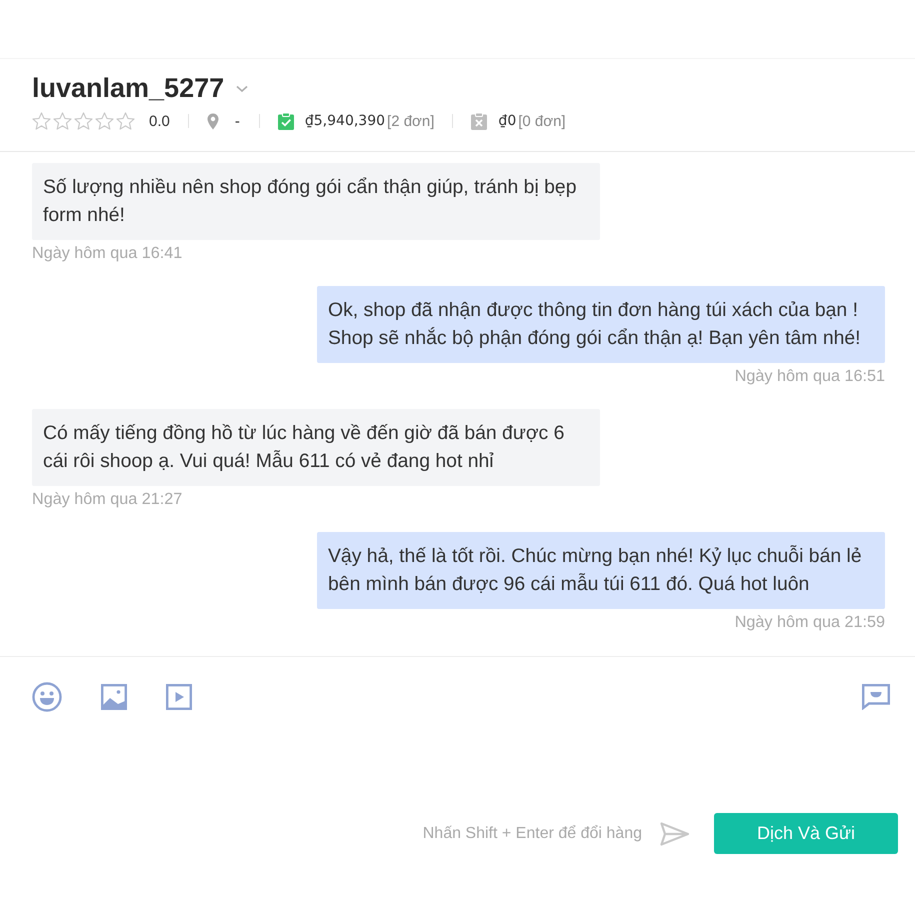  What do you see at coordinates (212, 121) in the screenshot?
I see `location-pin-icon` at bounding box center [212, 121].